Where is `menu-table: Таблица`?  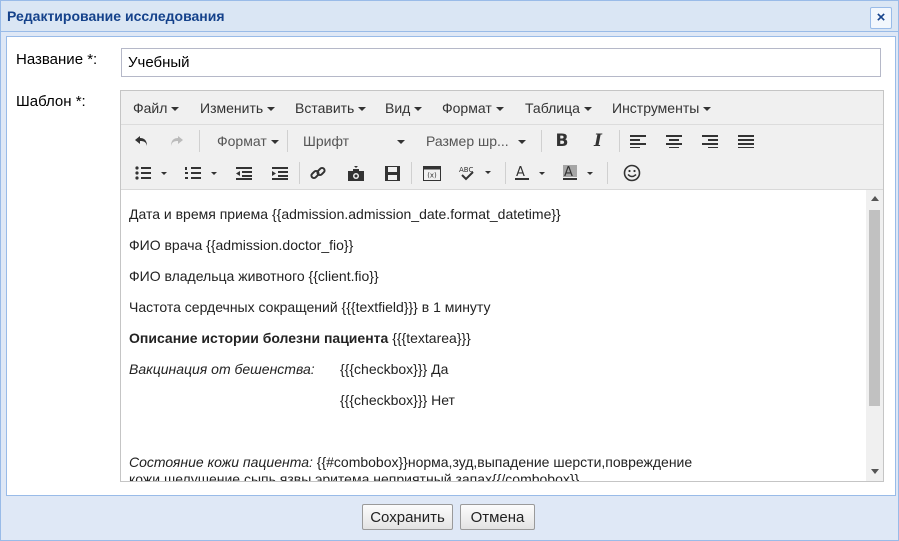 menu-table: Таблица is located at coordinates (558, 108).